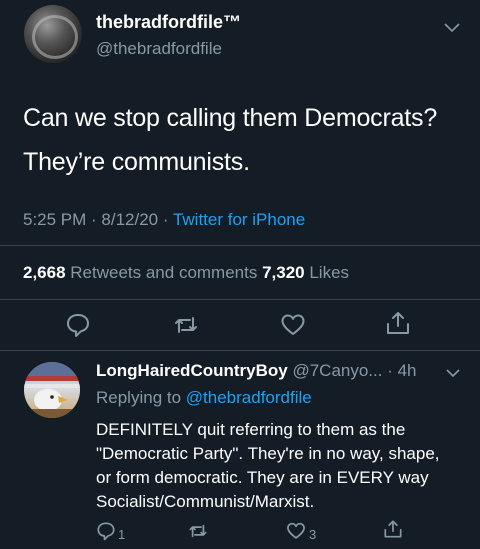 The image size is (480, 549). Describe the element at coordinates (168, 22) in the screenshot. I see `author-display-name: thebradfordfile™` at that location.